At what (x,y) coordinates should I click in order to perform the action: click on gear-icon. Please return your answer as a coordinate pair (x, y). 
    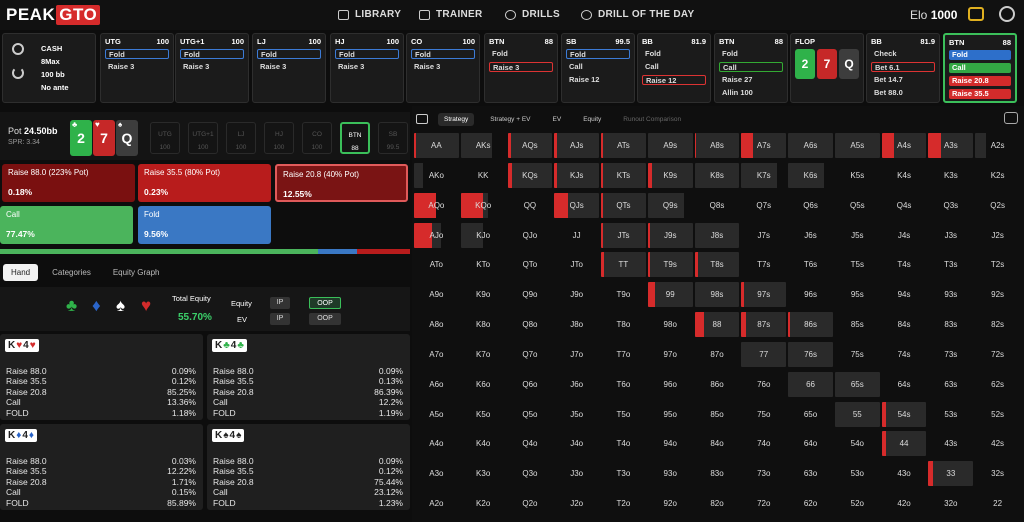
    Looking at the image, I should click on (18, 49).